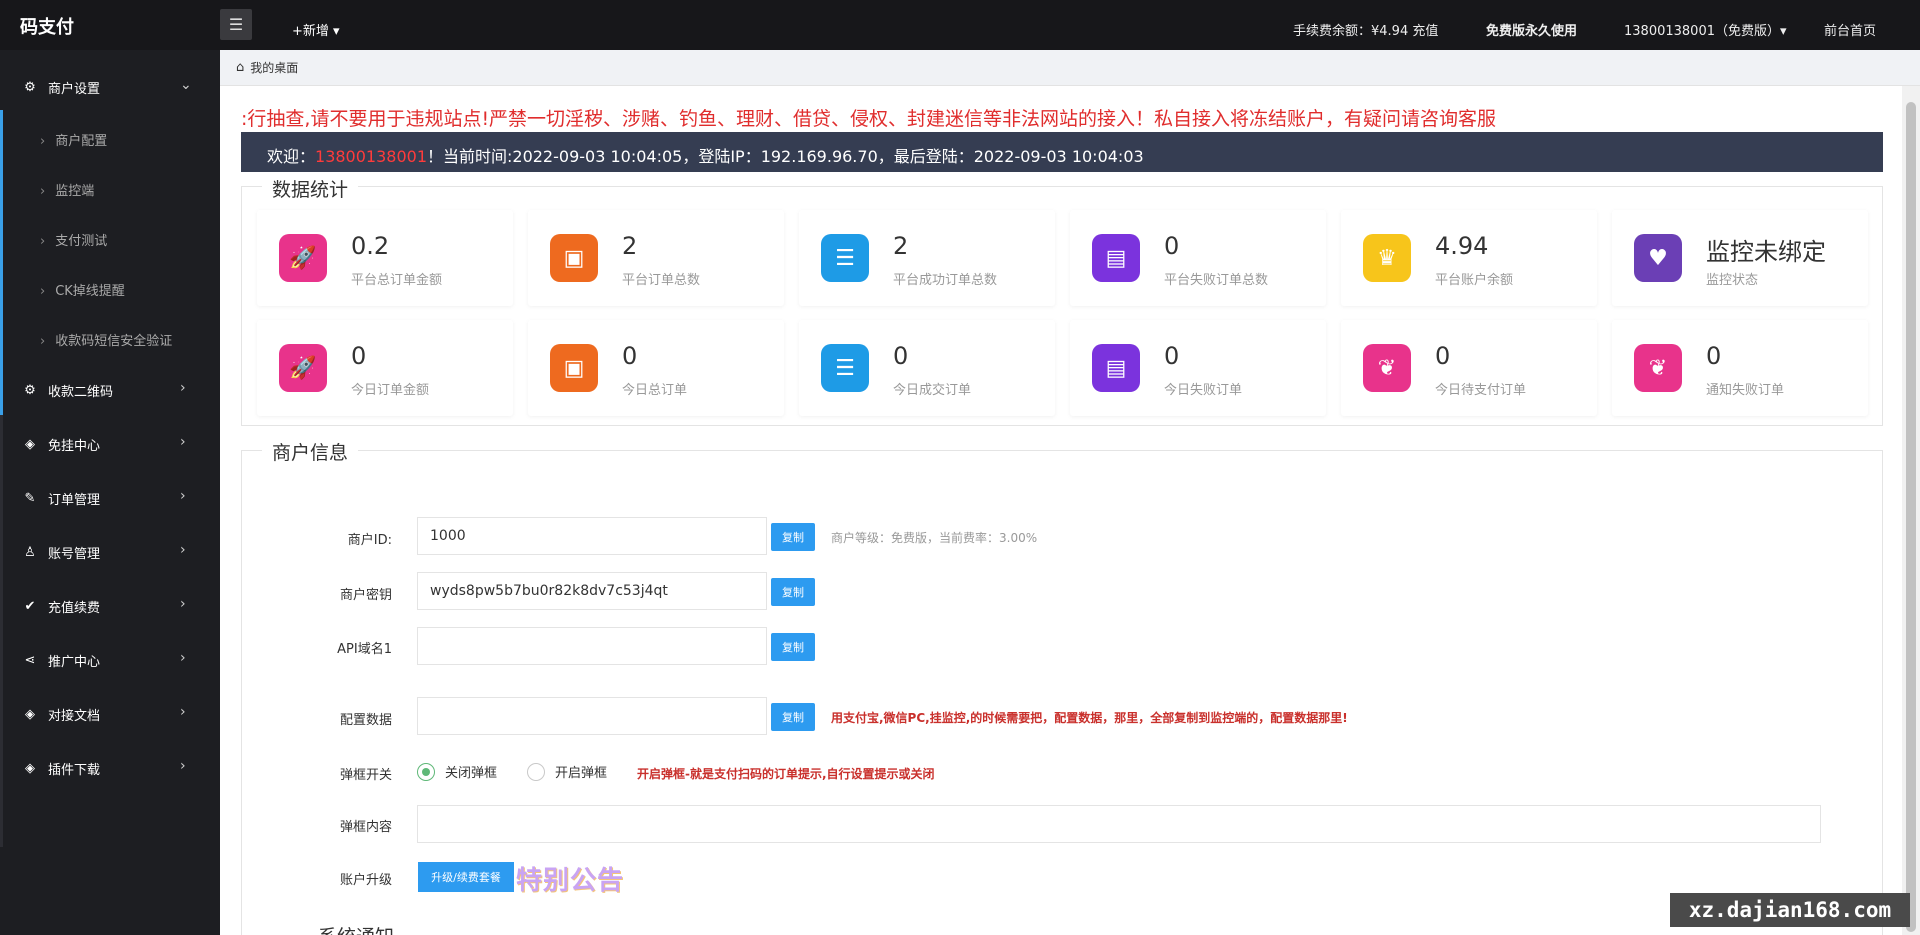  What do you see at coordinates (1203, 390) in the screenshot?
I see `stat-label: 今日失败订单` at bounding box center [1203, 390].